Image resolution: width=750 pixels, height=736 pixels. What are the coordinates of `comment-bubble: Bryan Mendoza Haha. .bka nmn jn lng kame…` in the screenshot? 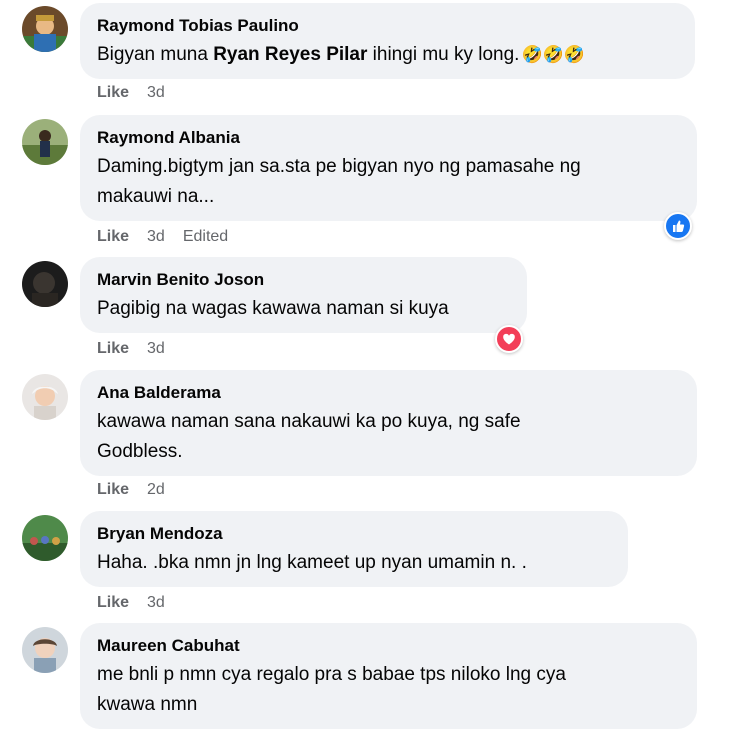 It's located at (354, 549).